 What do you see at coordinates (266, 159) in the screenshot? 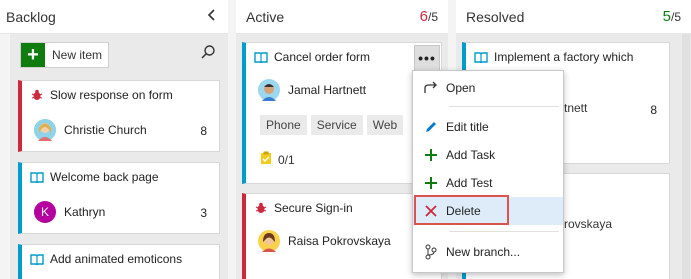
I see `task-clipboard-icon` at bounding box center [266, 159].